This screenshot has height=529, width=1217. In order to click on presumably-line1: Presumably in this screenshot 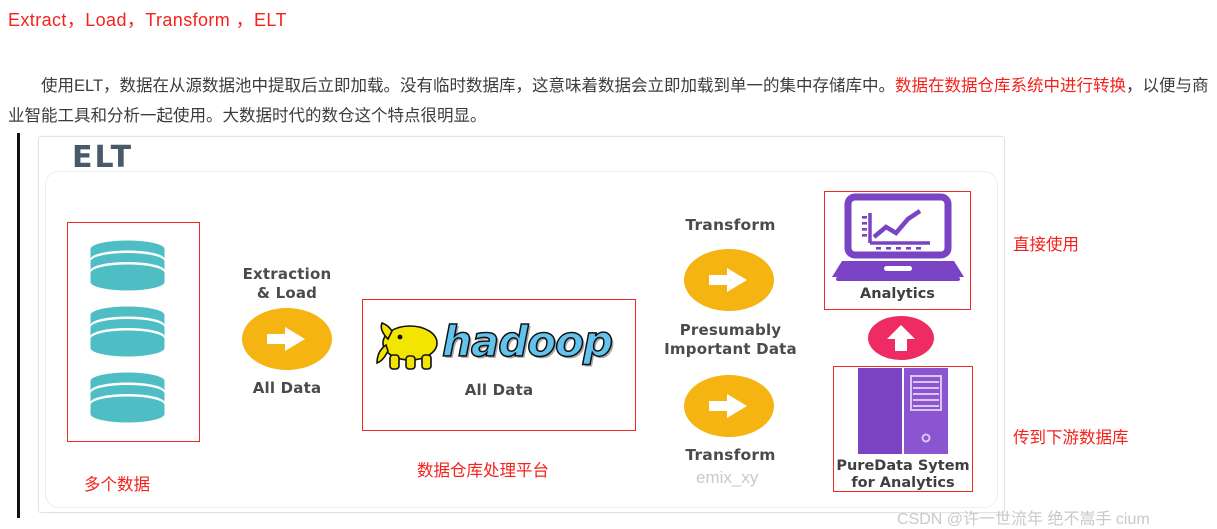, I will do `click(730, 330)`.